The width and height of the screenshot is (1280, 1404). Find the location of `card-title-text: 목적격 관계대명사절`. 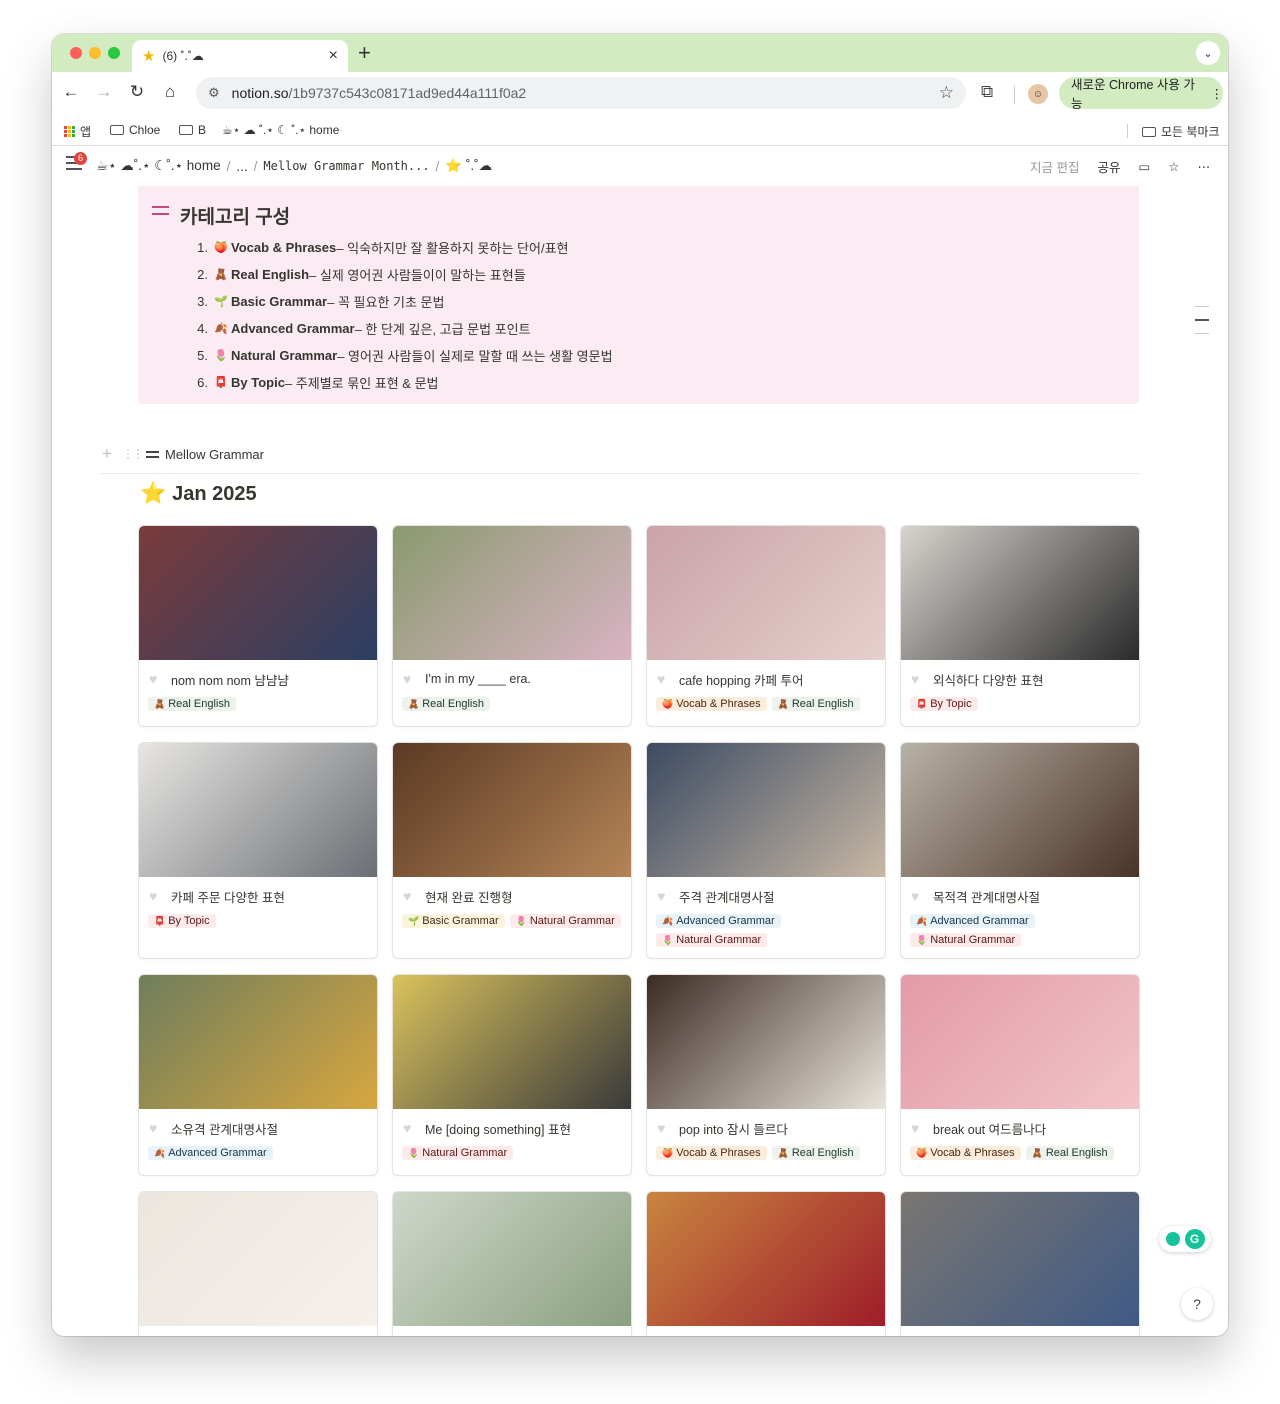

card-title-text: 목적격 관계대명사절 is located at coordinates (986, 897).